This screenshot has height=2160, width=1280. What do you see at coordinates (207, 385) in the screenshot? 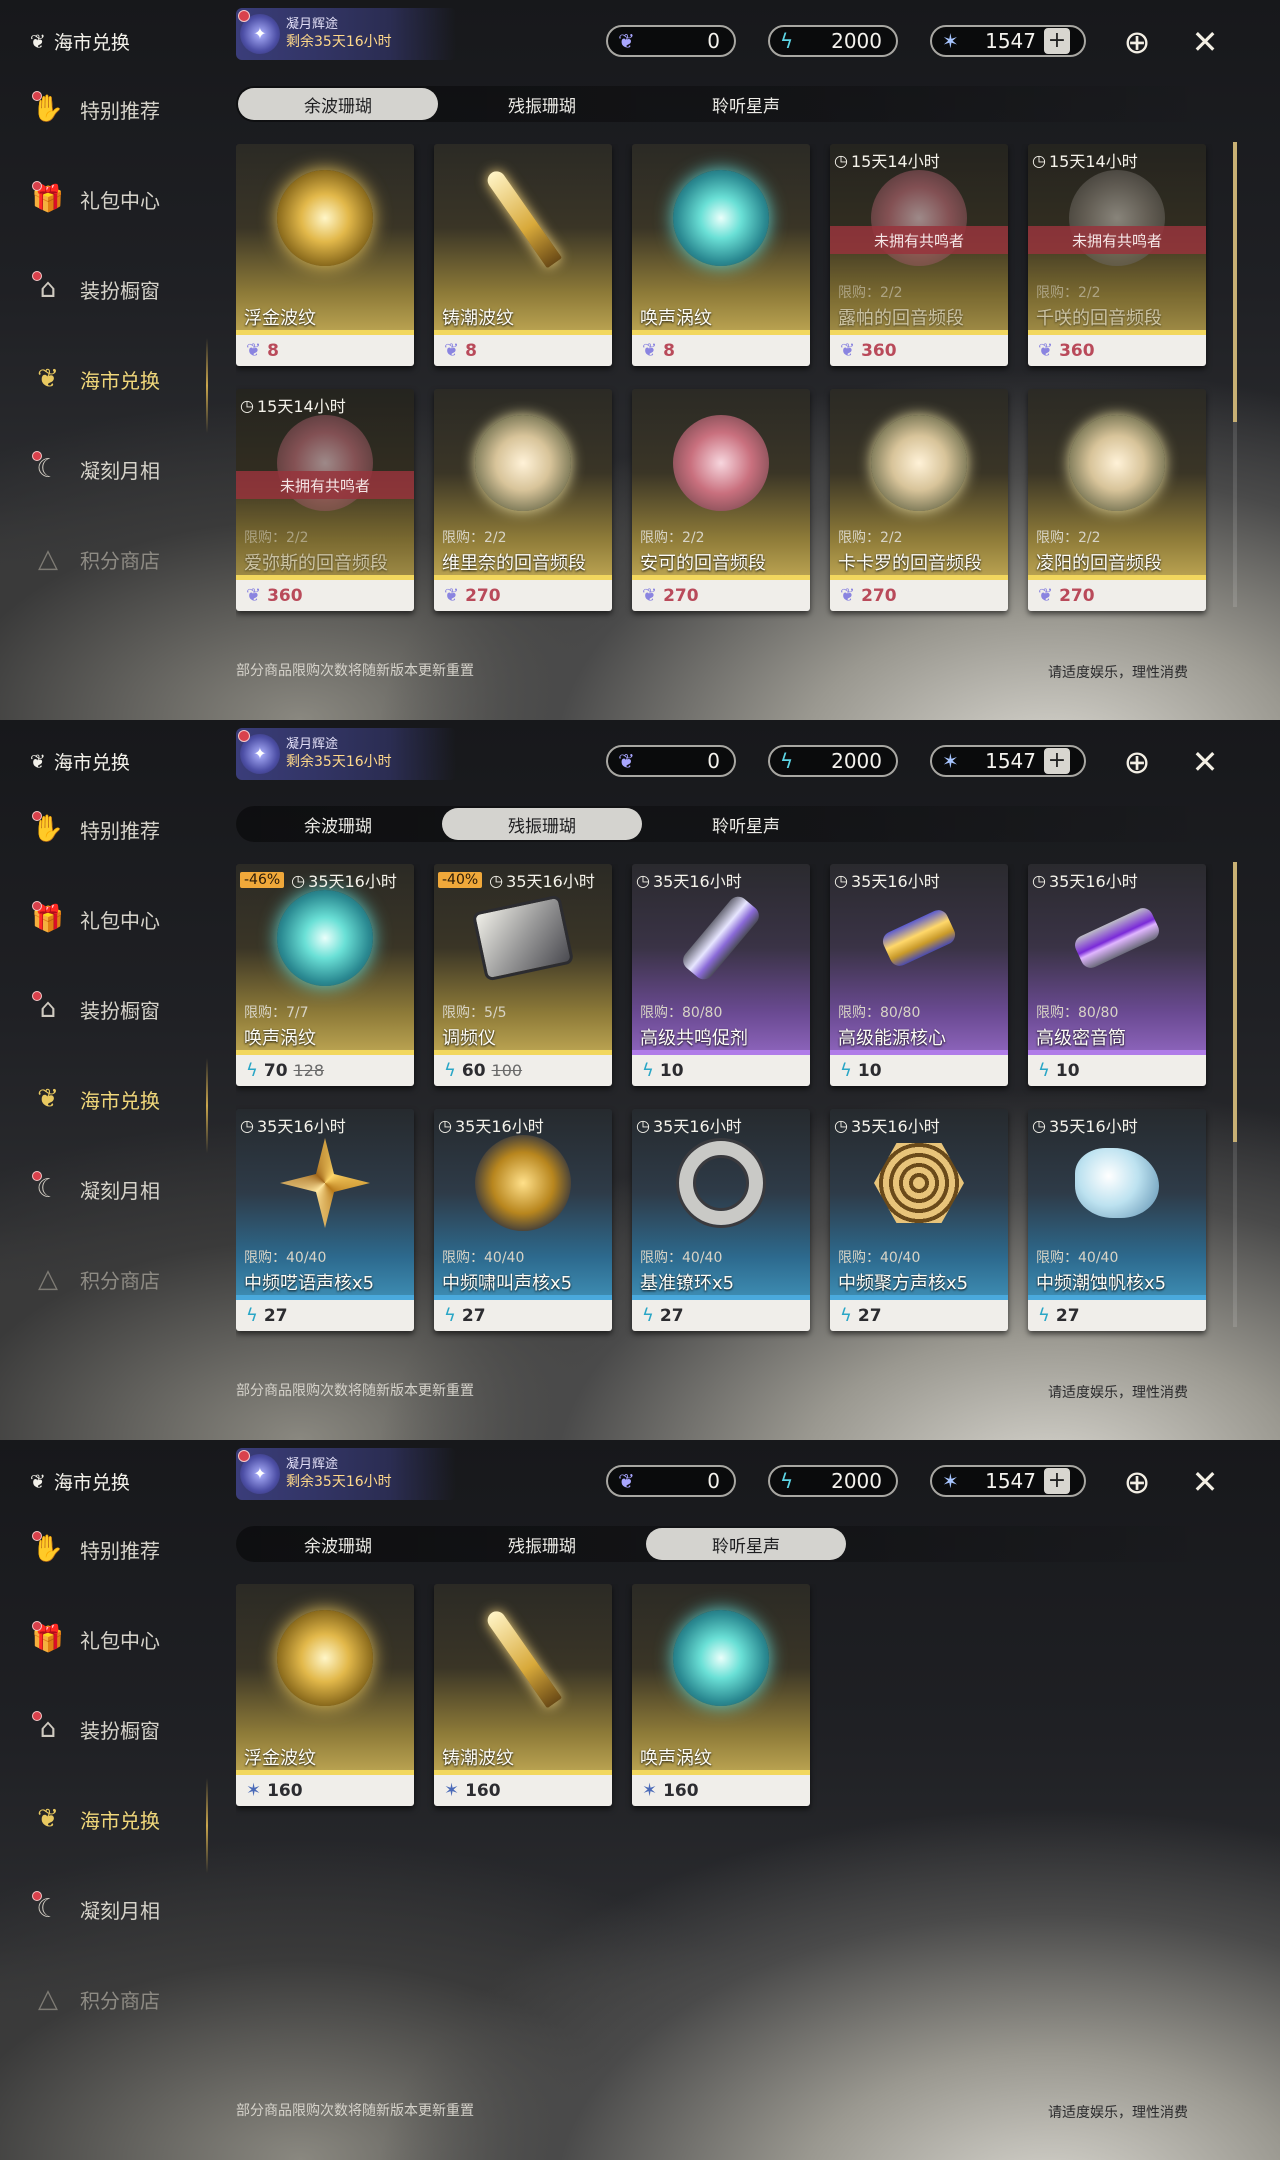
I see `active-indicator` at bounding box center [207, 385].